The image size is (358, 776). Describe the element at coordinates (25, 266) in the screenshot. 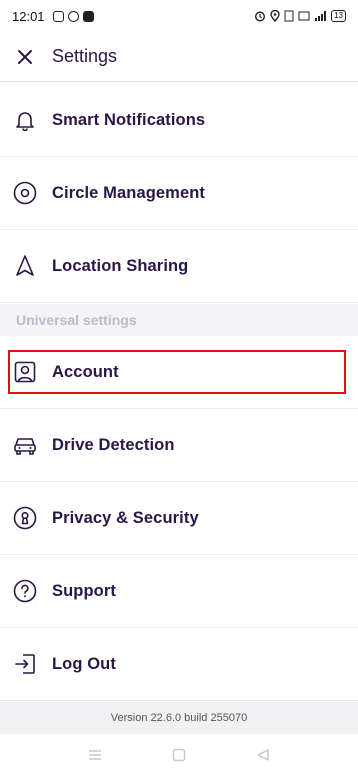

I see `navigation-arrow-icon` at that location.